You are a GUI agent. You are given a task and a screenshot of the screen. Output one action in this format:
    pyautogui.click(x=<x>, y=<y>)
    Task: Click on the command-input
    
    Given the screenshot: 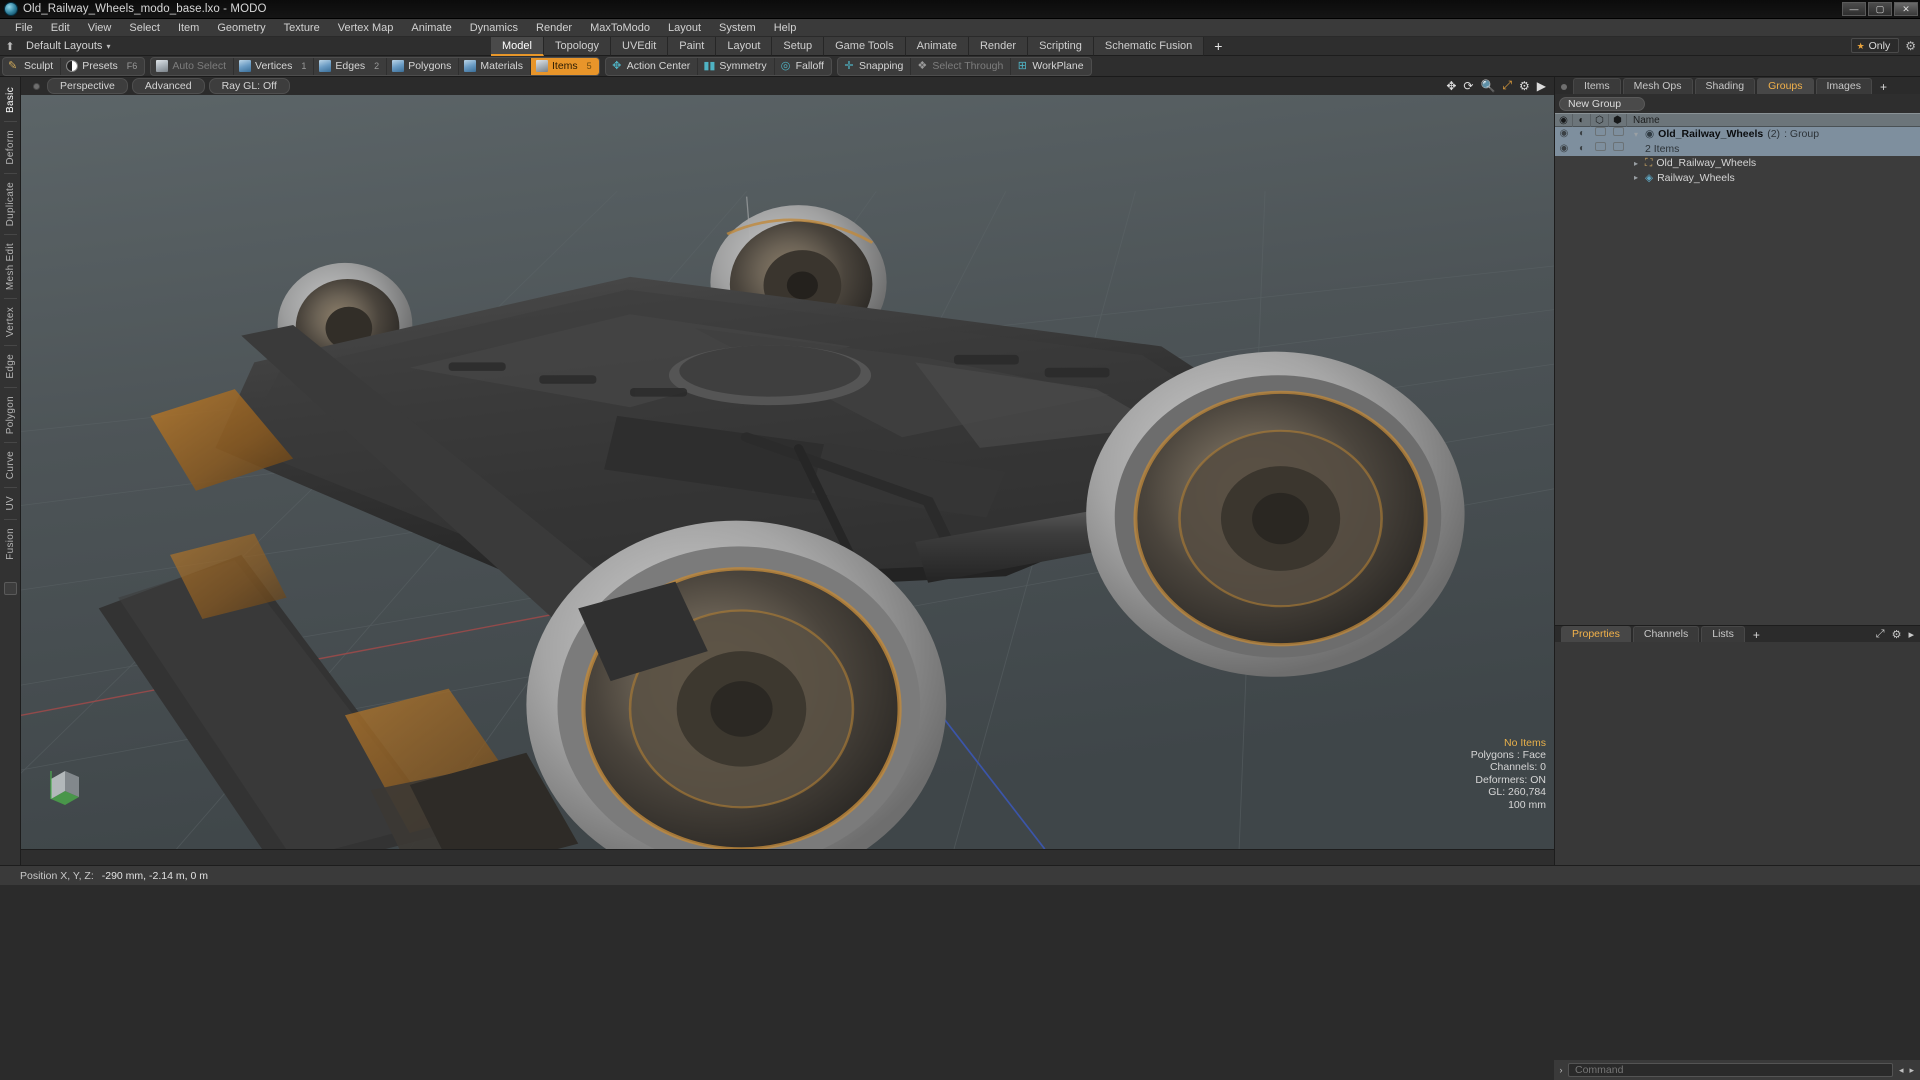 What is the action you would take?
    pyautogui.click(x=1730, y=1070)
    